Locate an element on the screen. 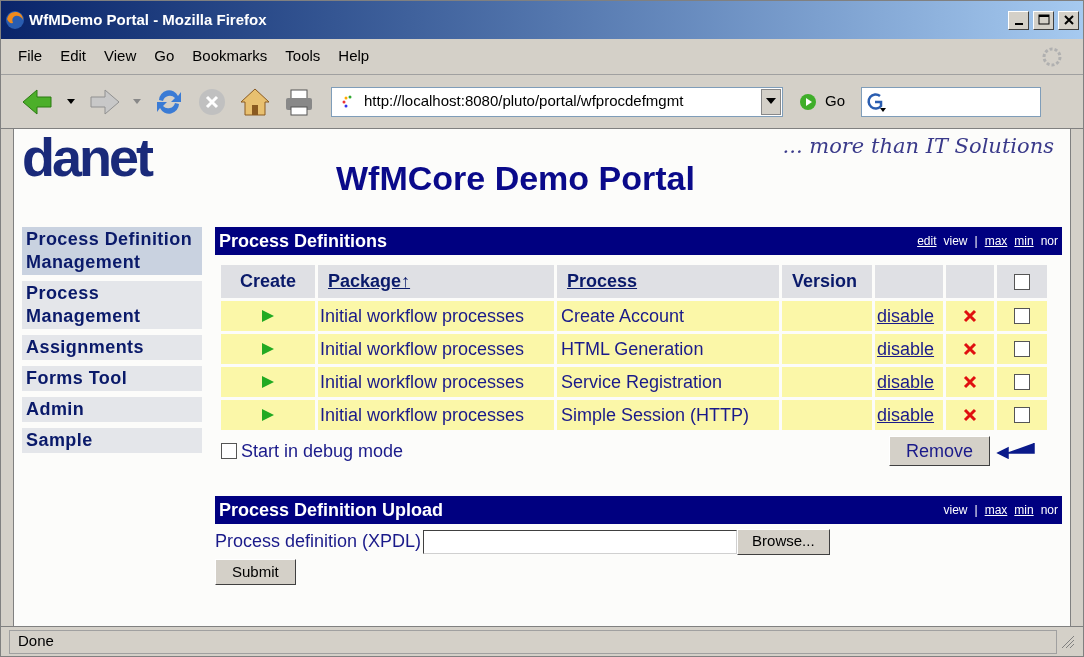 The width and height of the screenshot is (1084, 657). sidebar-item: Forms Tool is located at coordinates (112, 378).